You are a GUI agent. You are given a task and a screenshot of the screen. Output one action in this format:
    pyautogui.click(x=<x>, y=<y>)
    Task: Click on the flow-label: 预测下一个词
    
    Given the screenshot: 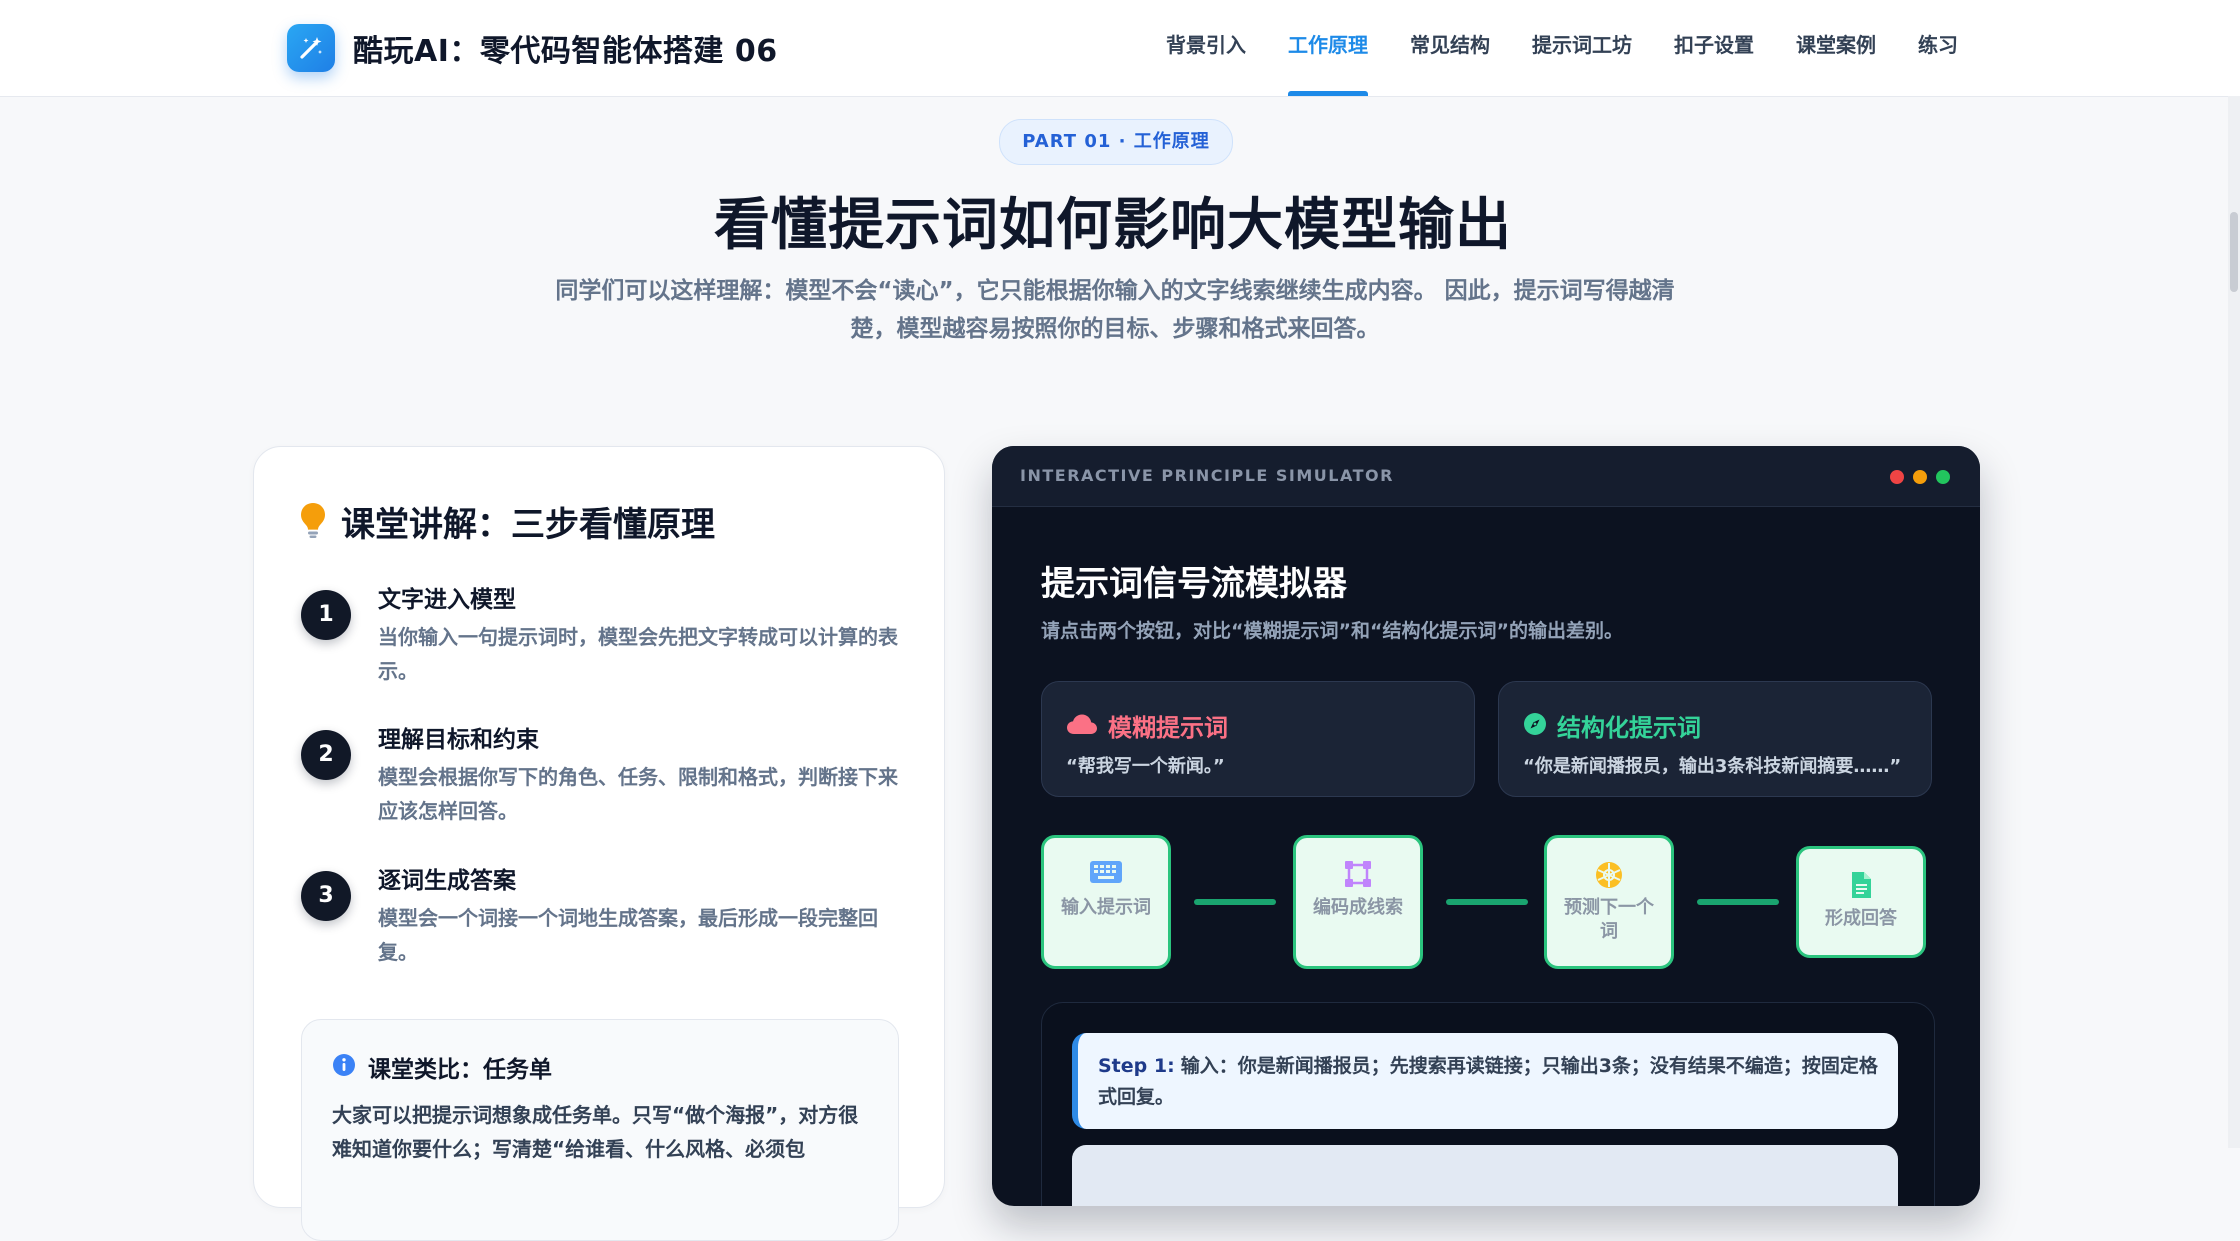 What is the action you would take?
    pyautogui.click(x=1609, y=919)
    